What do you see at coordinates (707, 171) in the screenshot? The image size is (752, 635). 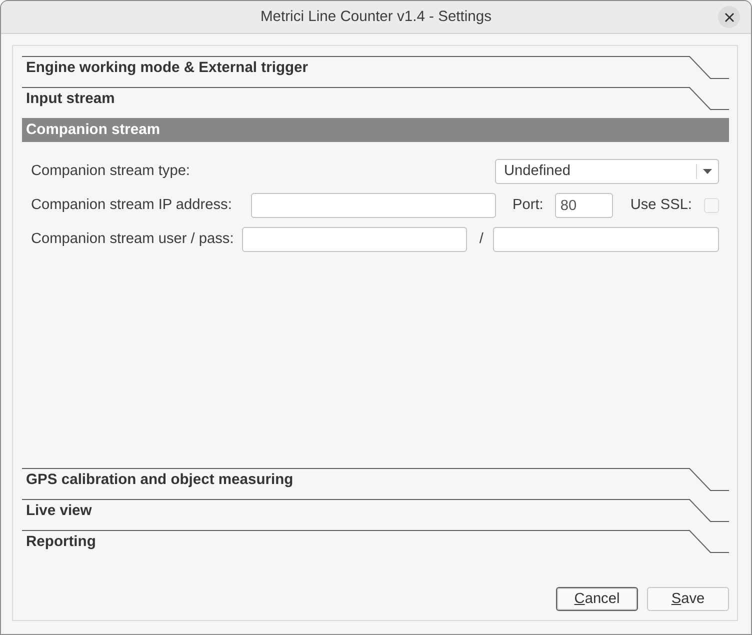 I see `caret-icon` at bounding box center [707, 171].